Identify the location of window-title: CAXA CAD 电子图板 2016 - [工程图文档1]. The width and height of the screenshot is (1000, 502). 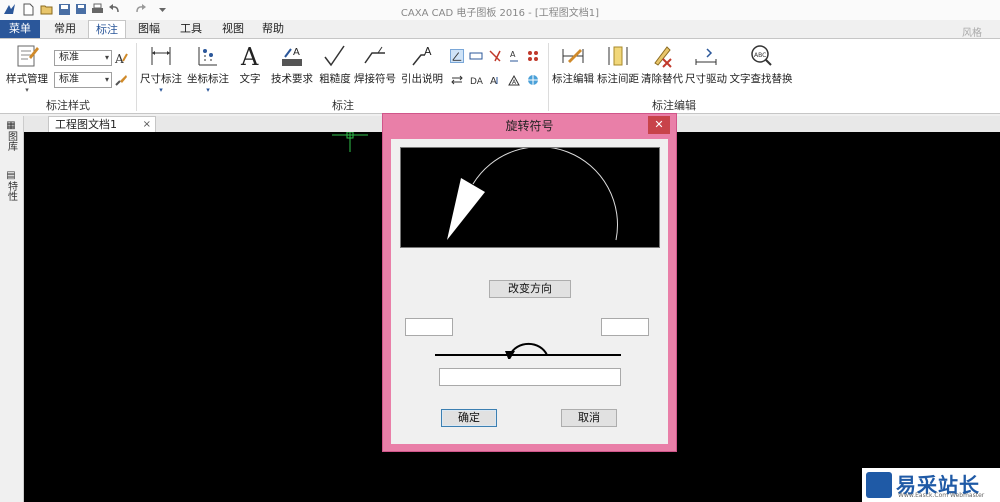
(500, 13).